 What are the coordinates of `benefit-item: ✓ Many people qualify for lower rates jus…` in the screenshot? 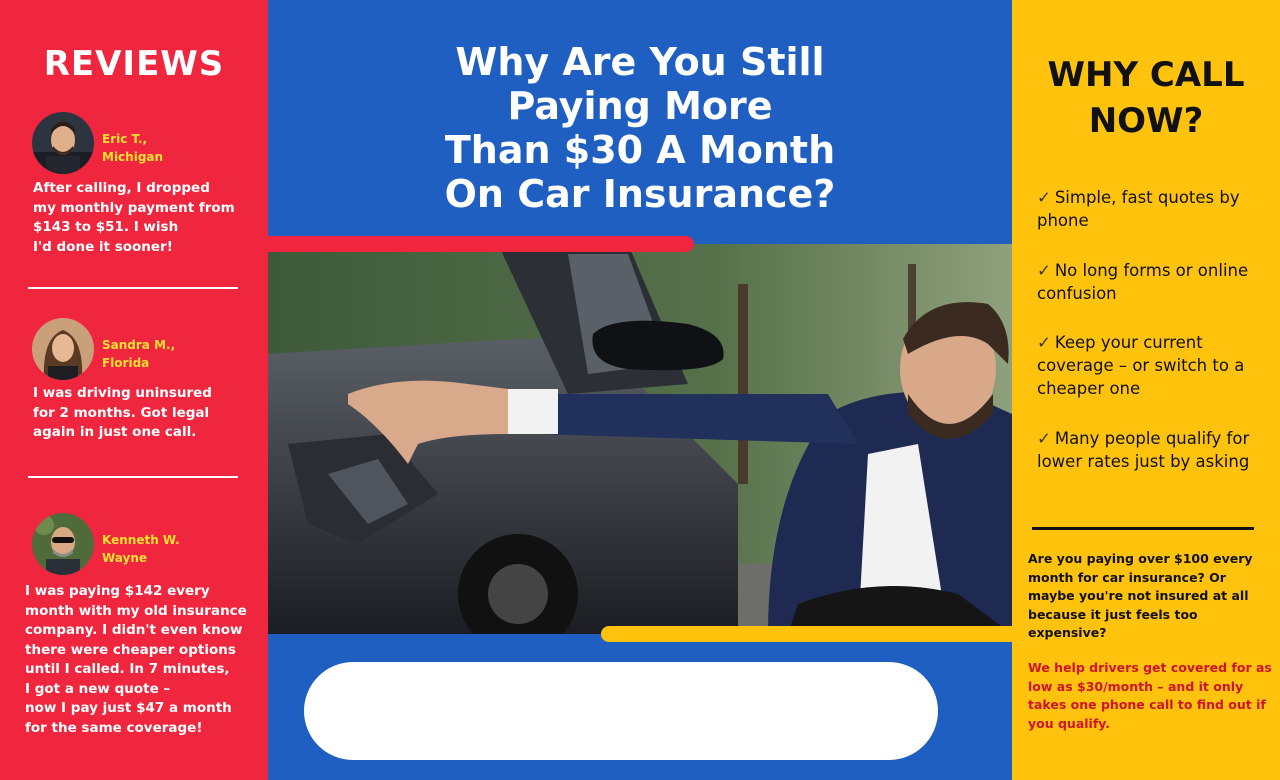 It's located at (1156, 450).